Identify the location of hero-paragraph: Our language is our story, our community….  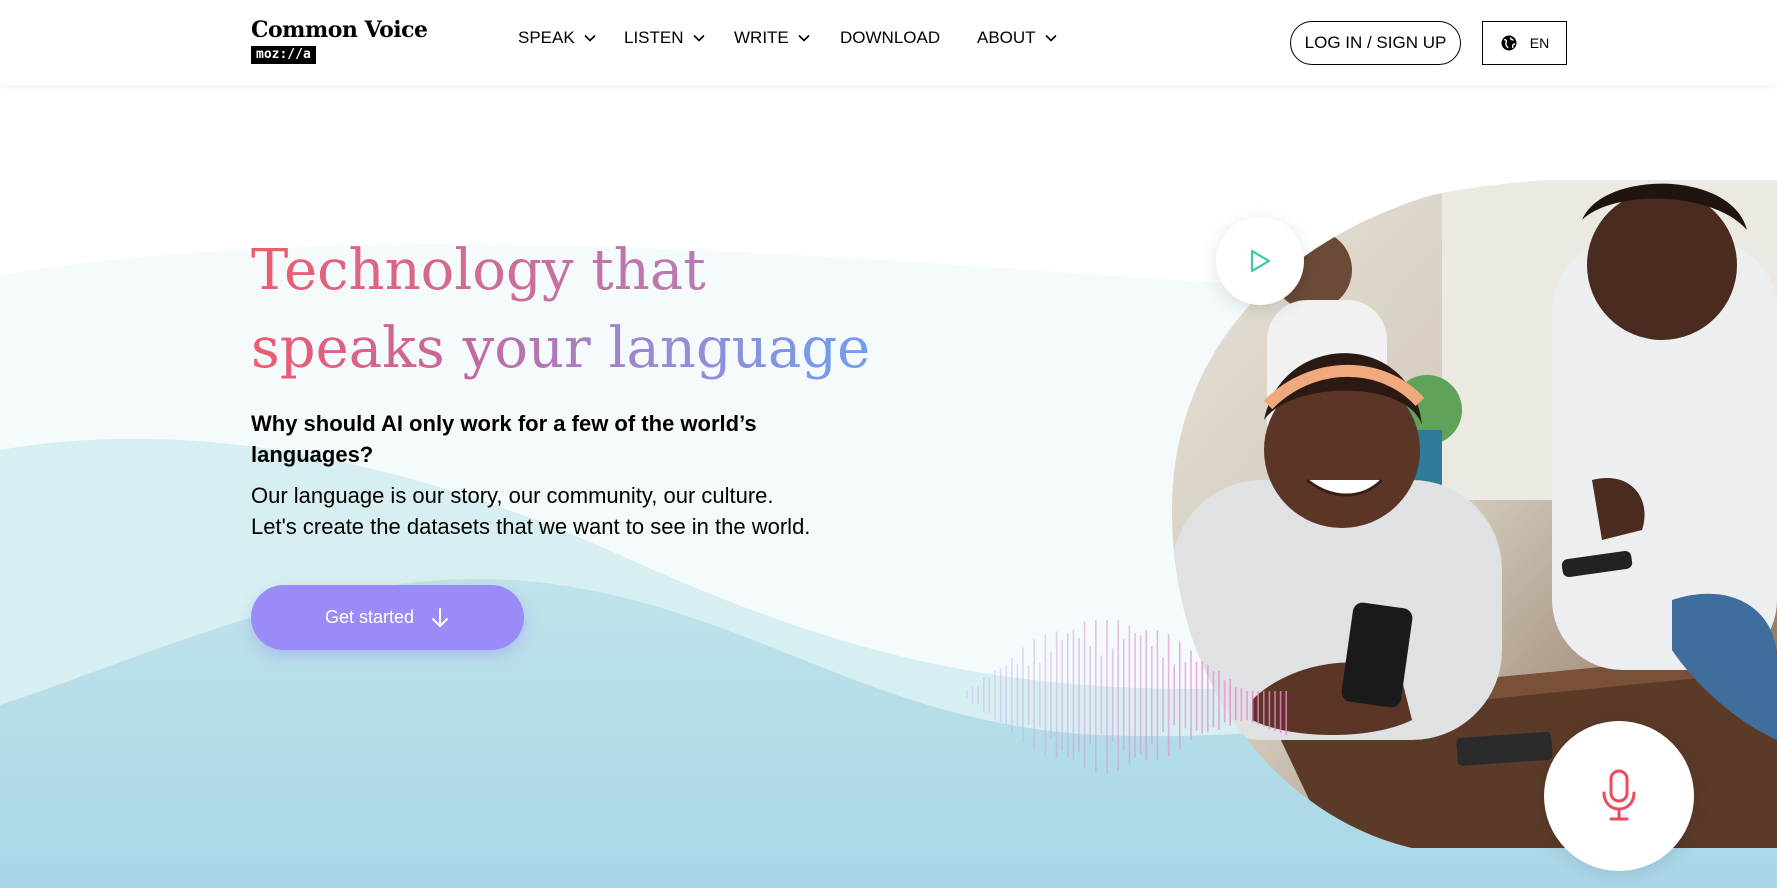
(571, 511).